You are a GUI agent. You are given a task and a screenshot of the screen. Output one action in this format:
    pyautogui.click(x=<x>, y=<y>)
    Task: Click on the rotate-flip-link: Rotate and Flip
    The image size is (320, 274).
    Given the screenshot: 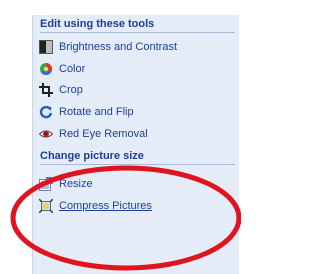 What is the action you would take?
    pyautogui.click(x=136, y=112)
    